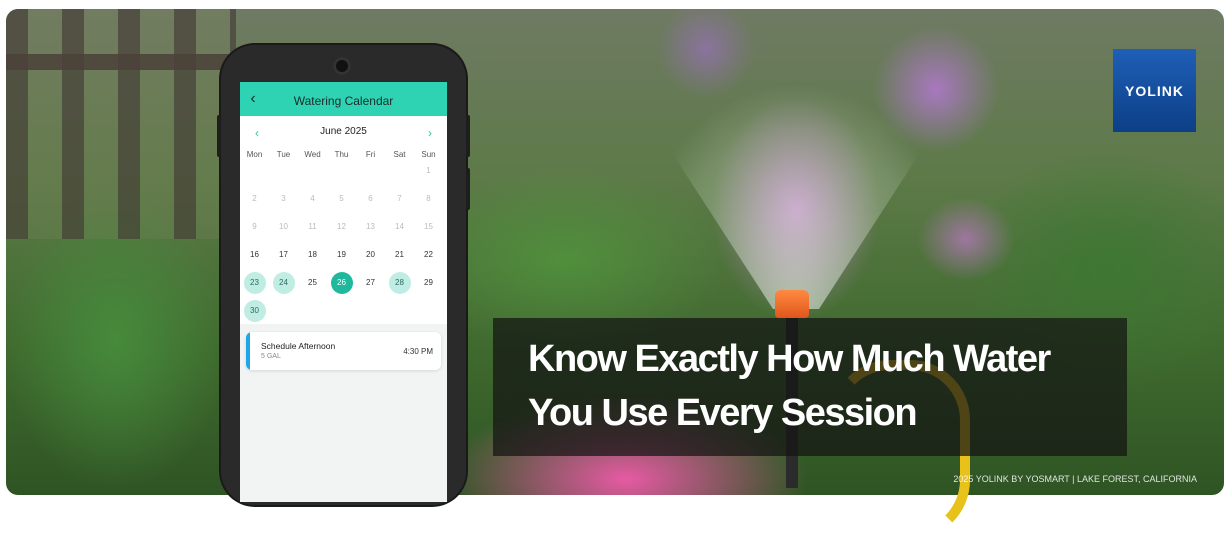 The height and width of the screenshot is (540, 1229). I want to click on calendar-day: 28, so click(399, 283).